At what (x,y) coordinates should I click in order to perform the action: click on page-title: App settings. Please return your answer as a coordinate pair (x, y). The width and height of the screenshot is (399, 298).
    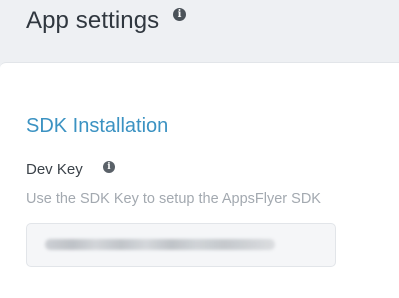
    Looking at the image, I should click on (93, 20).